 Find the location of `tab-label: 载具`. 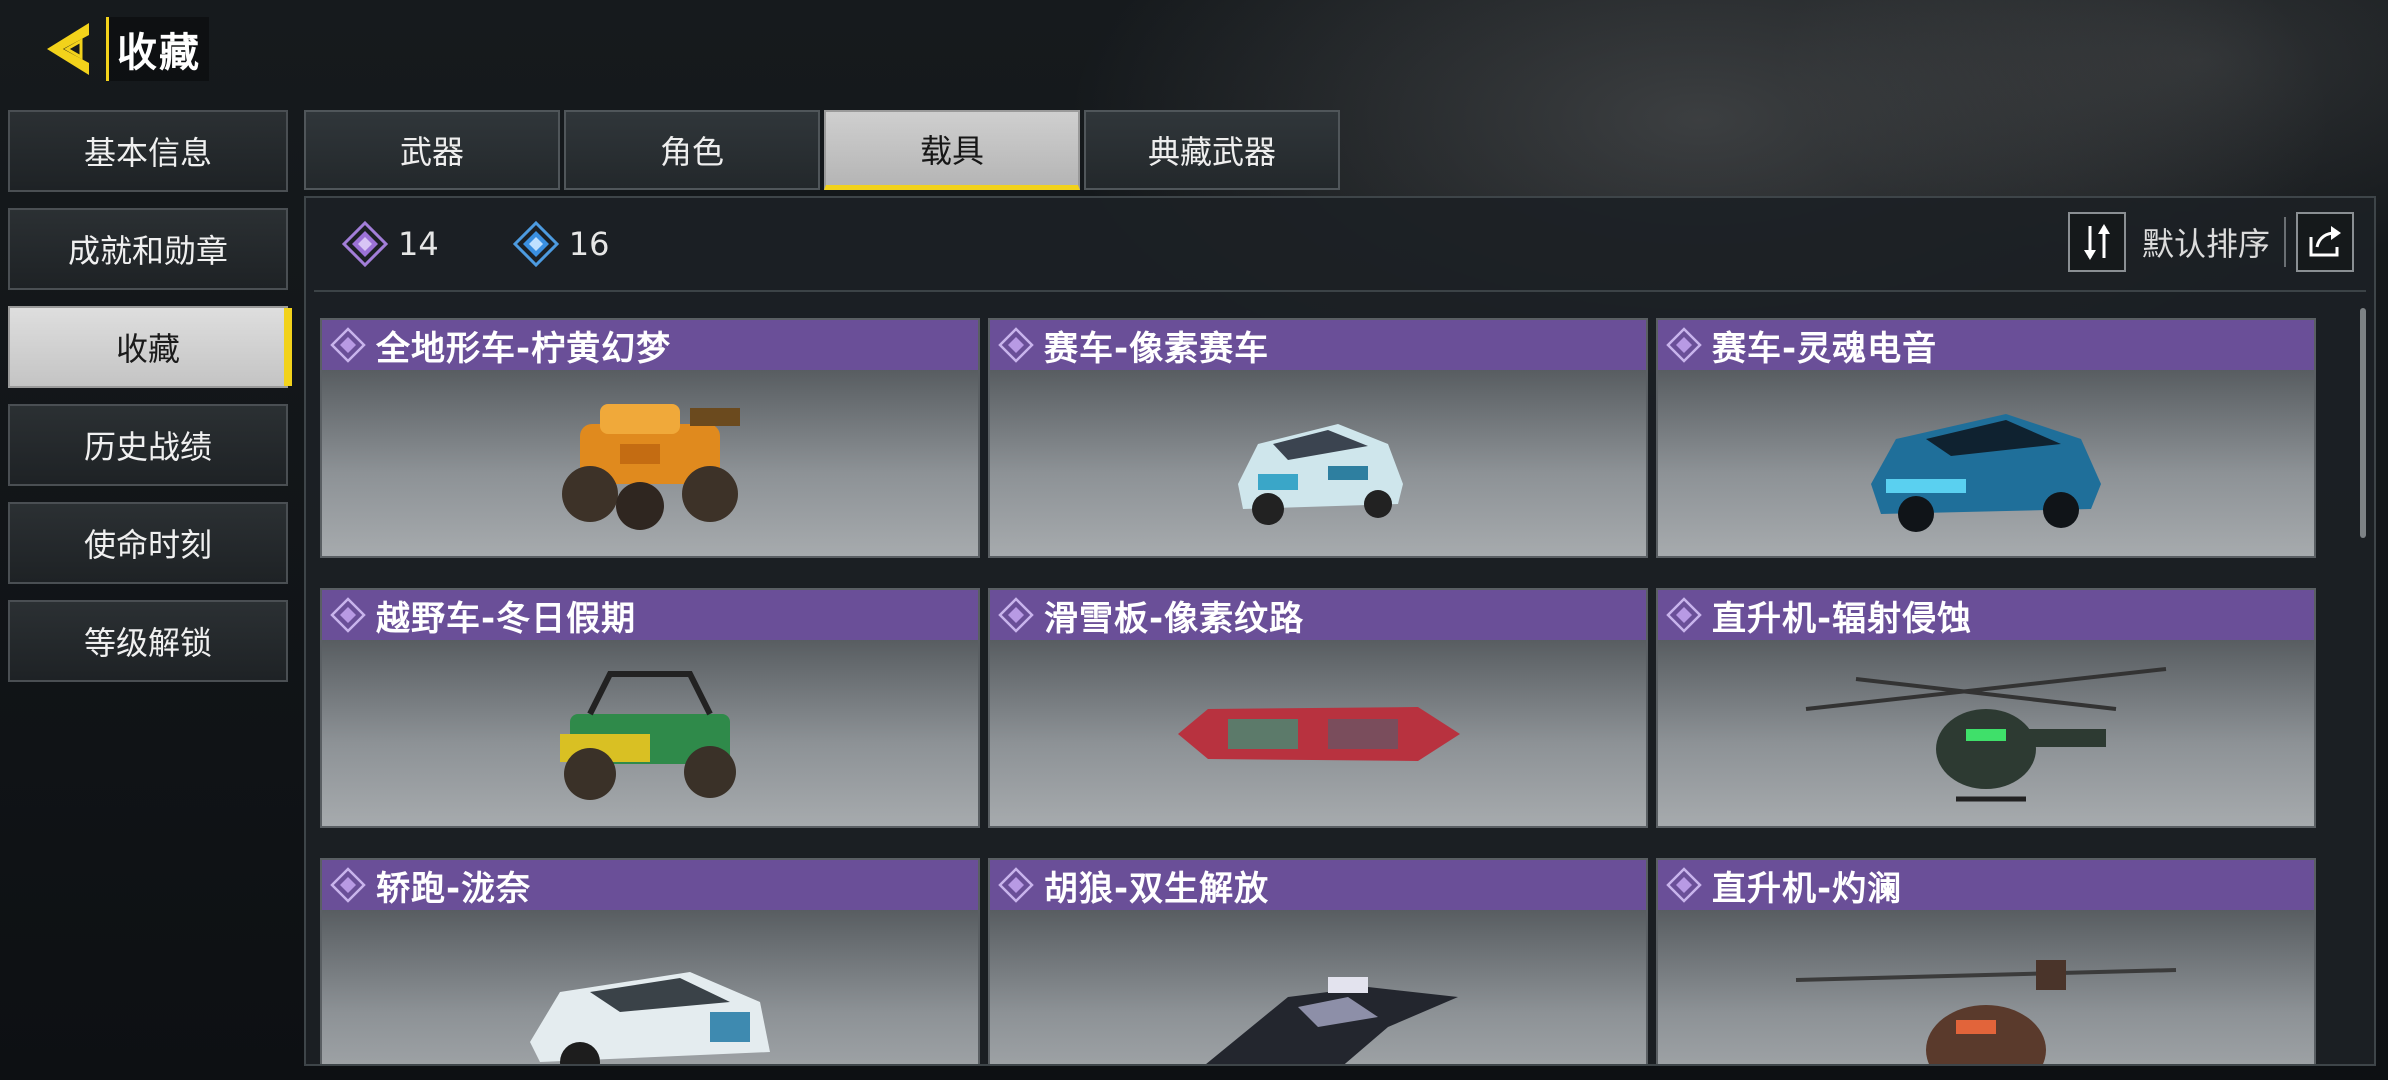

tab-label: 载具 is located at coordinates (951, 150).